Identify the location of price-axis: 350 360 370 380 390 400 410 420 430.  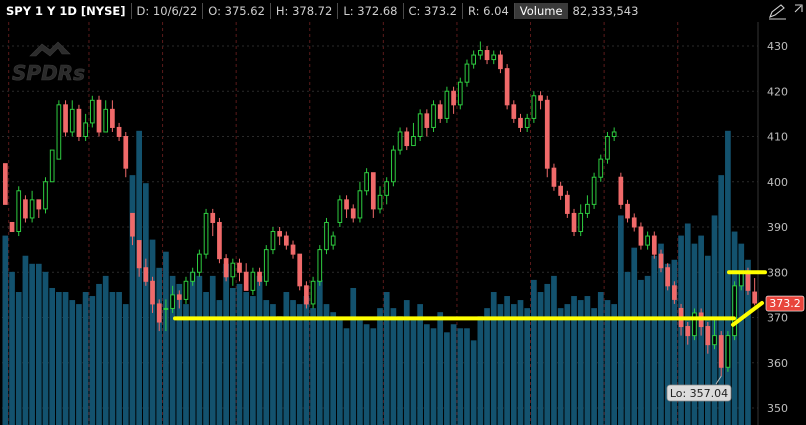
(772, 223).